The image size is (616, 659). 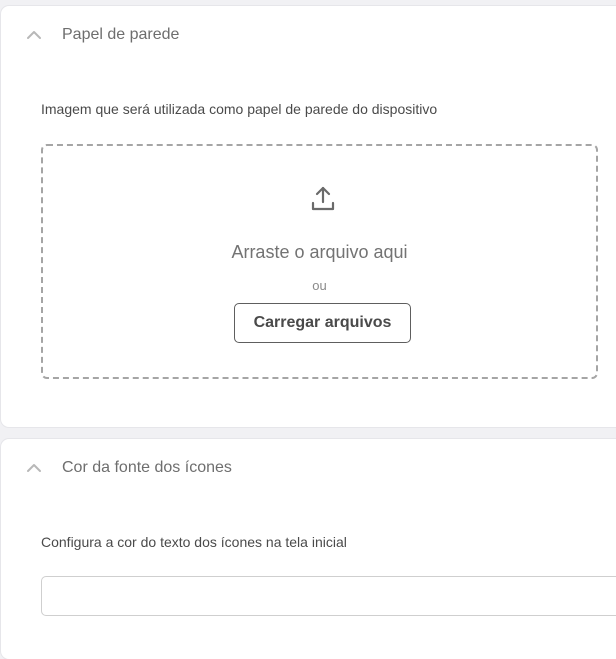 I want to click on upload-icon, so click(x=323, y=199).